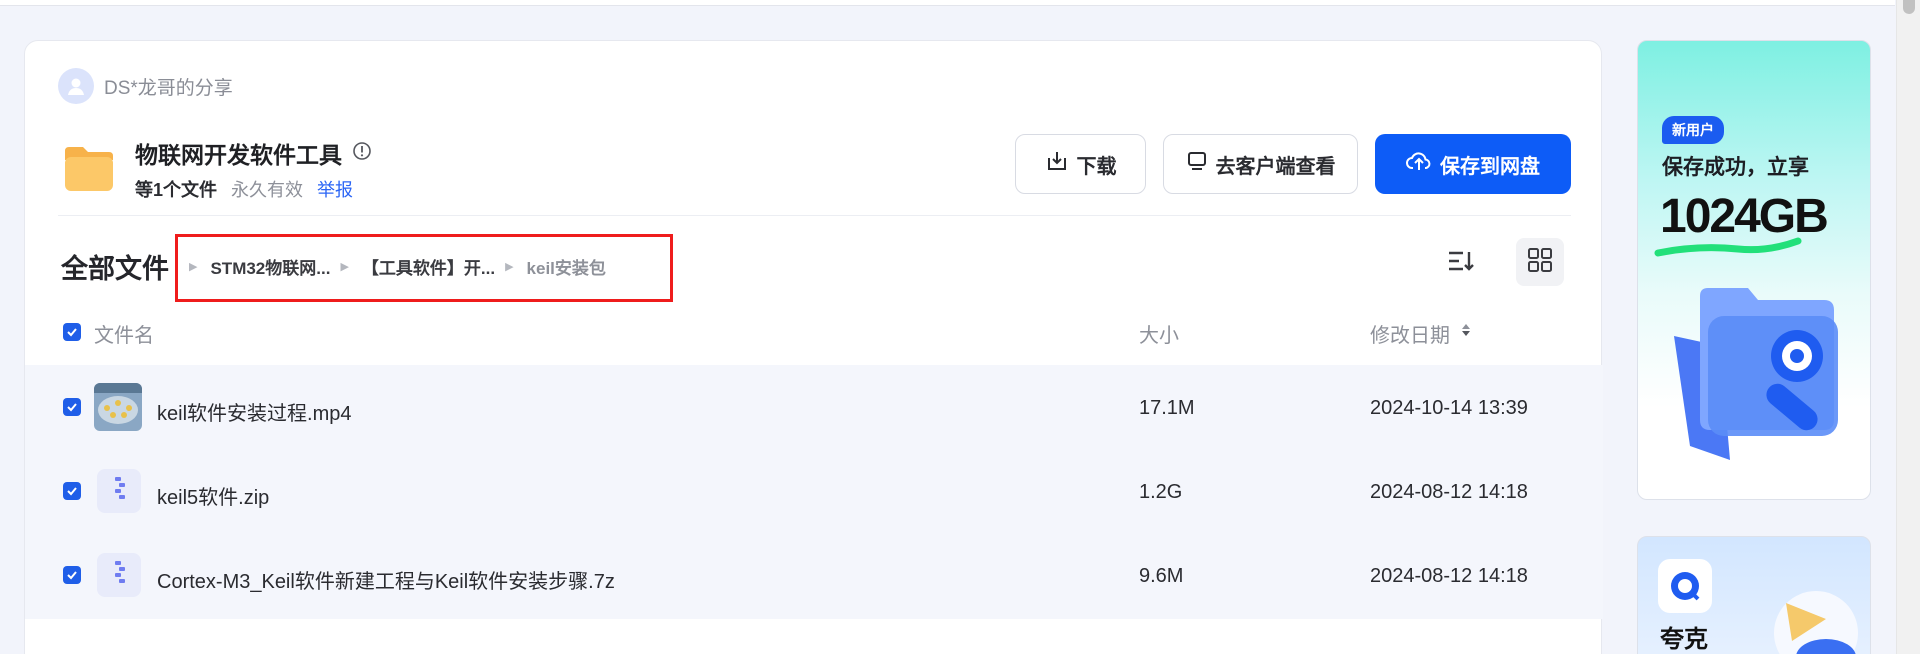  I want to click on validity-label: 永久有效, so click(267, 190).